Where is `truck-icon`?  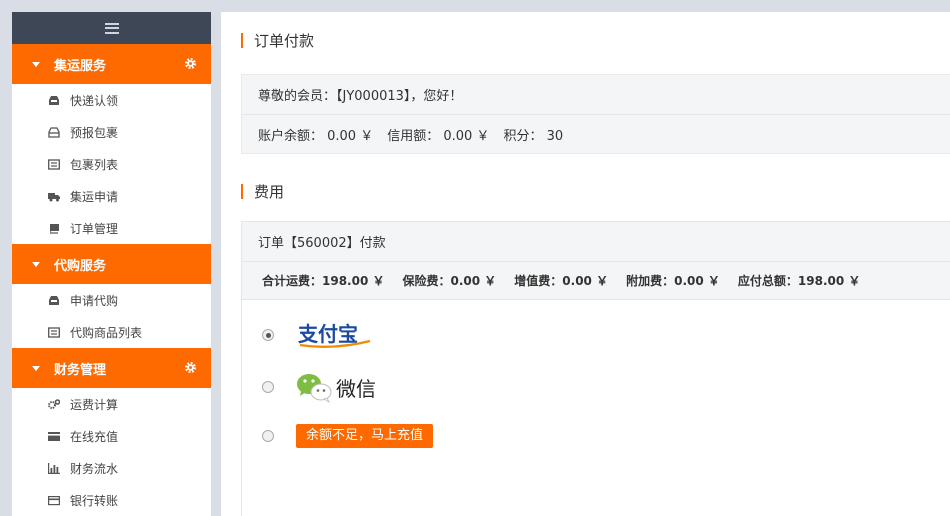
truck-icon is located at coordinates (54, 196).